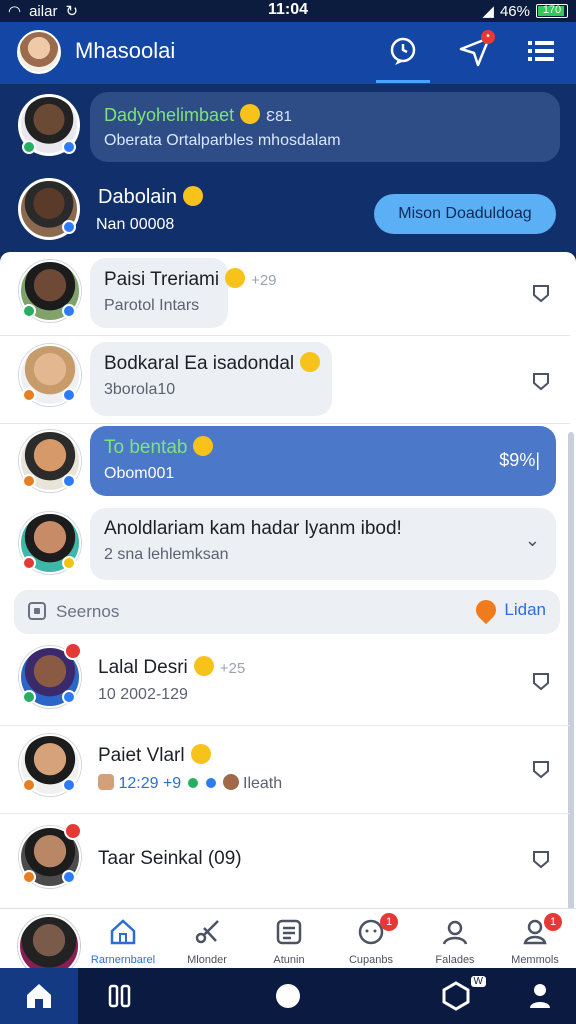 The image size is (576, 1024). What do you see at coordinates (285, 294) in the screenshot?
I see `list-item: Paisi Treriami +29 Parotol Intars` at bounding box center [285, 294].